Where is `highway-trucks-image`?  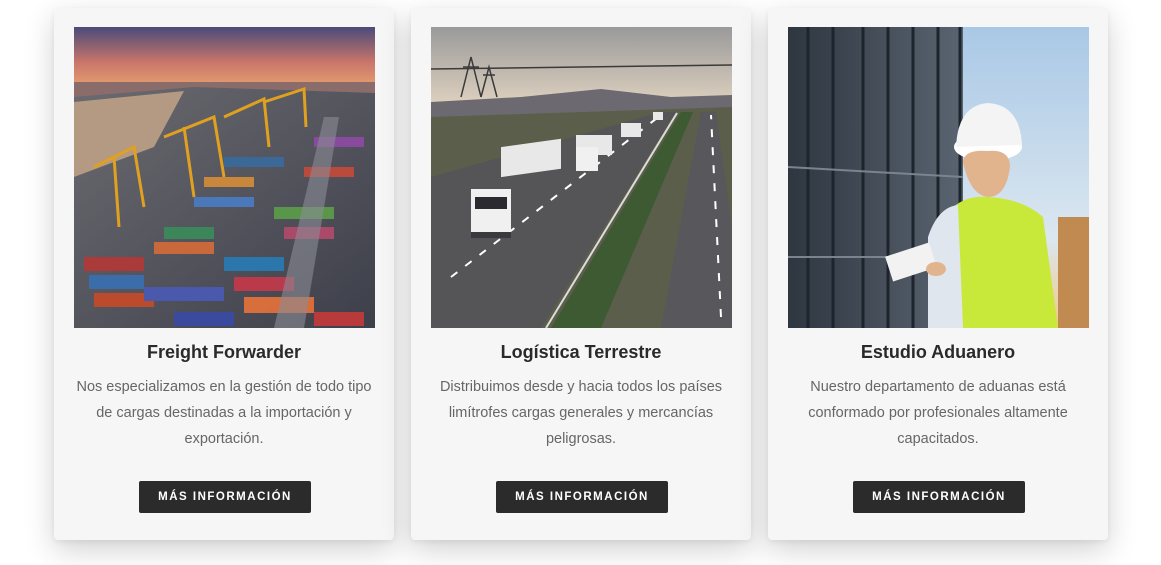 highway-trucks-image is located at coordinates (581, 177).